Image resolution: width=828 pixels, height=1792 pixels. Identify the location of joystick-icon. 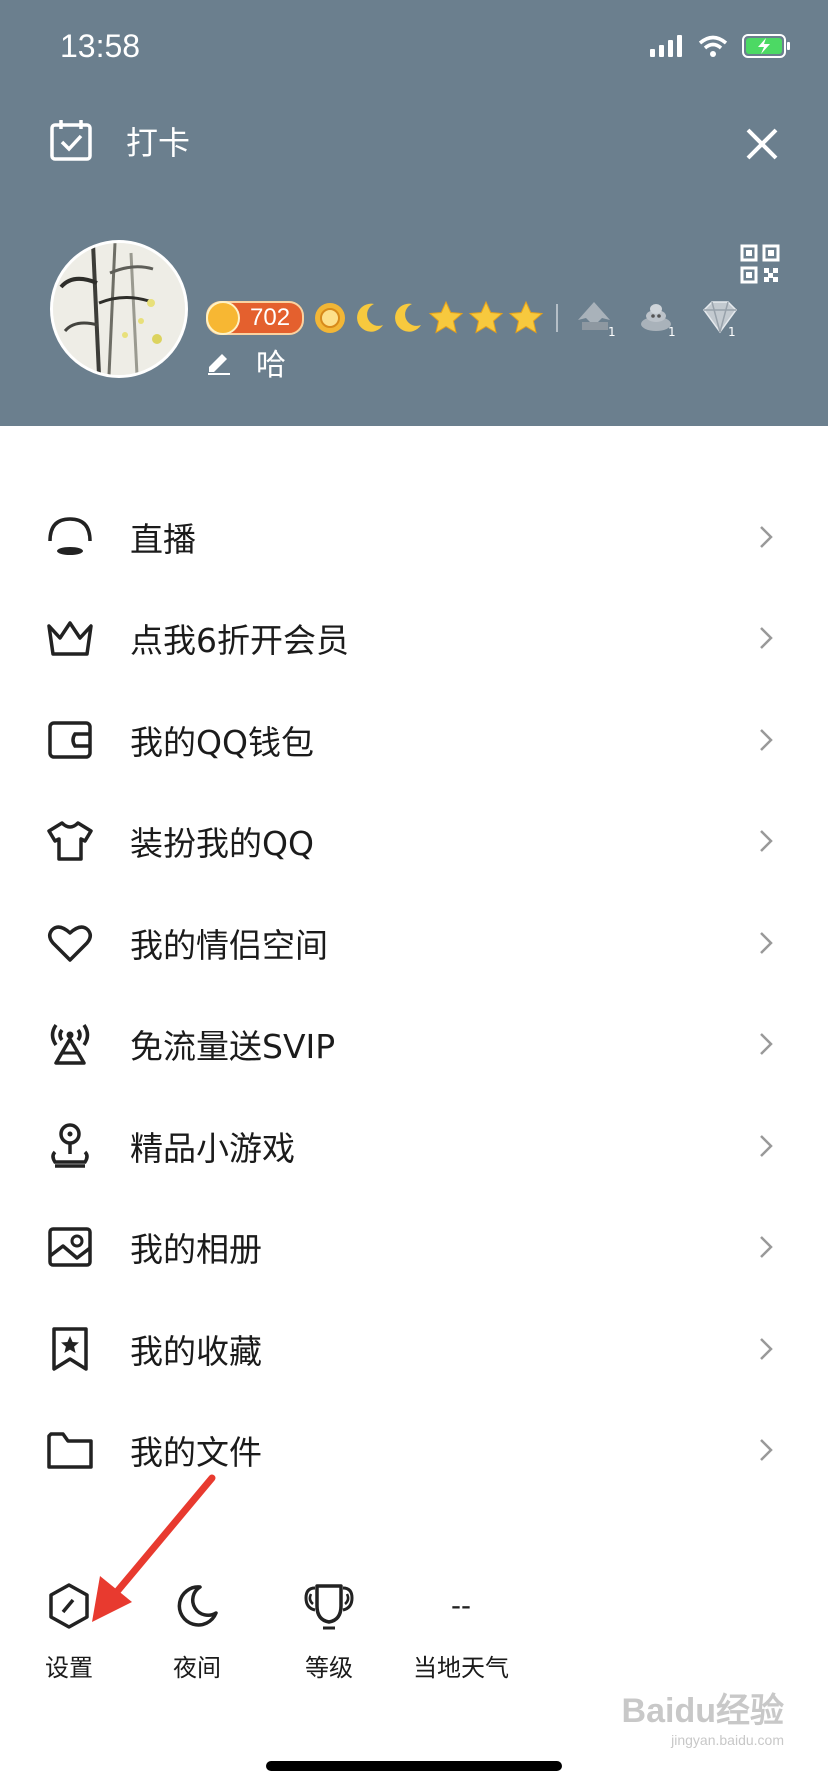
(70, 1146).